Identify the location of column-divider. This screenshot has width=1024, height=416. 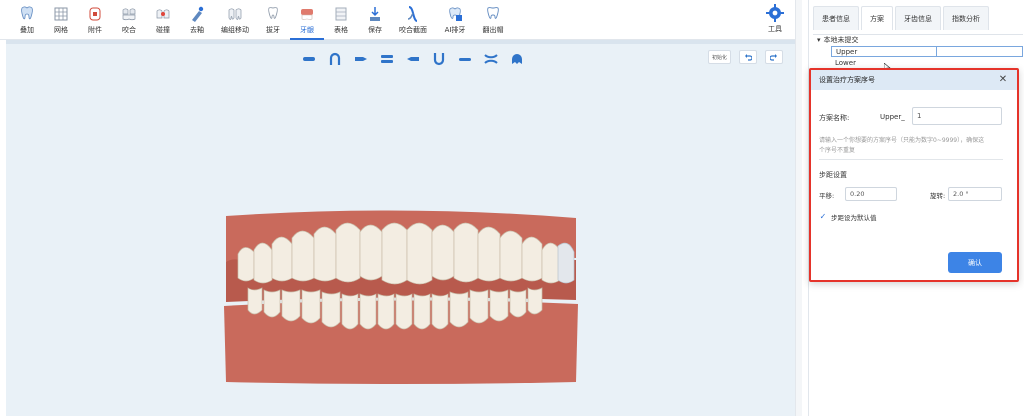
(936, 51).